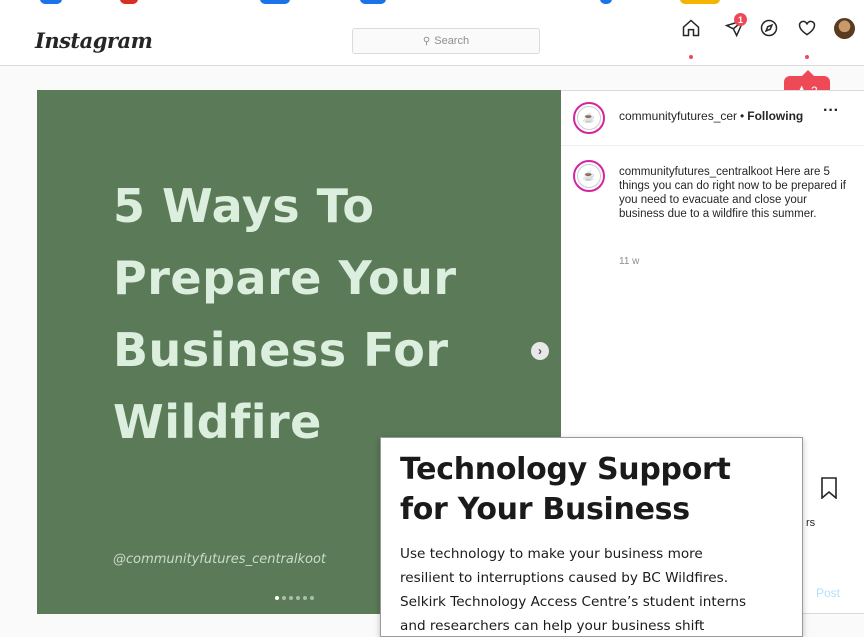 This screenshot has width=864, height=637. Describe the element at coordinates (691, 28) in the screenshot. I see `home-icon` at that location.